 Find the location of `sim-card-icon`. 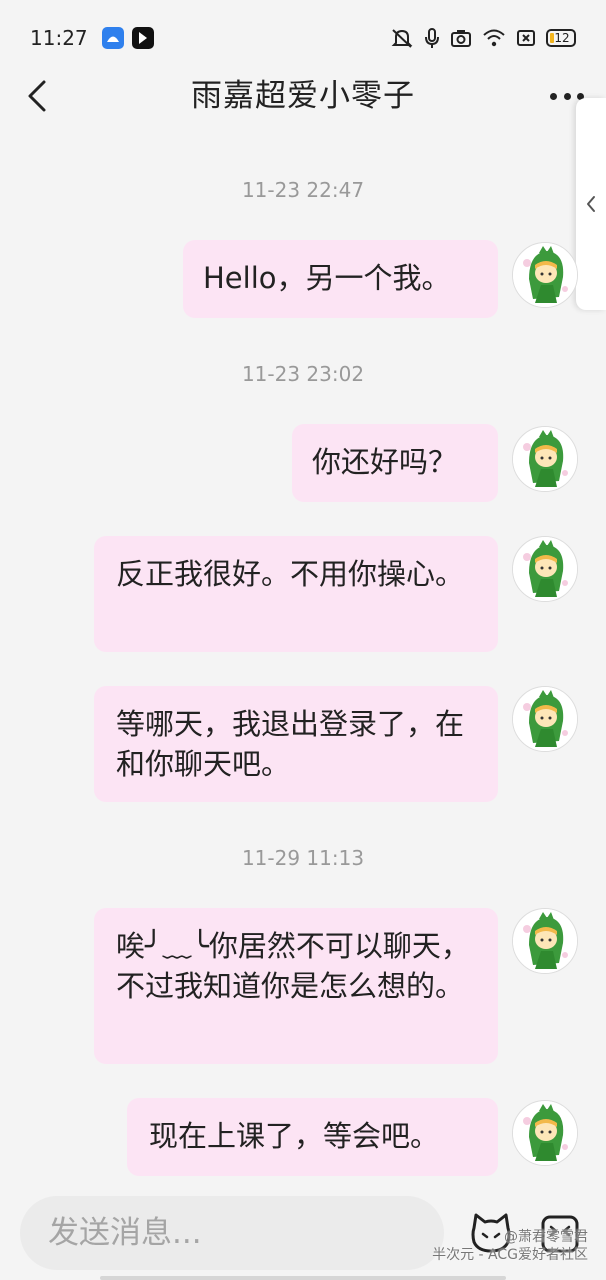

sim-card-icon is located at coordinates (526, 38).